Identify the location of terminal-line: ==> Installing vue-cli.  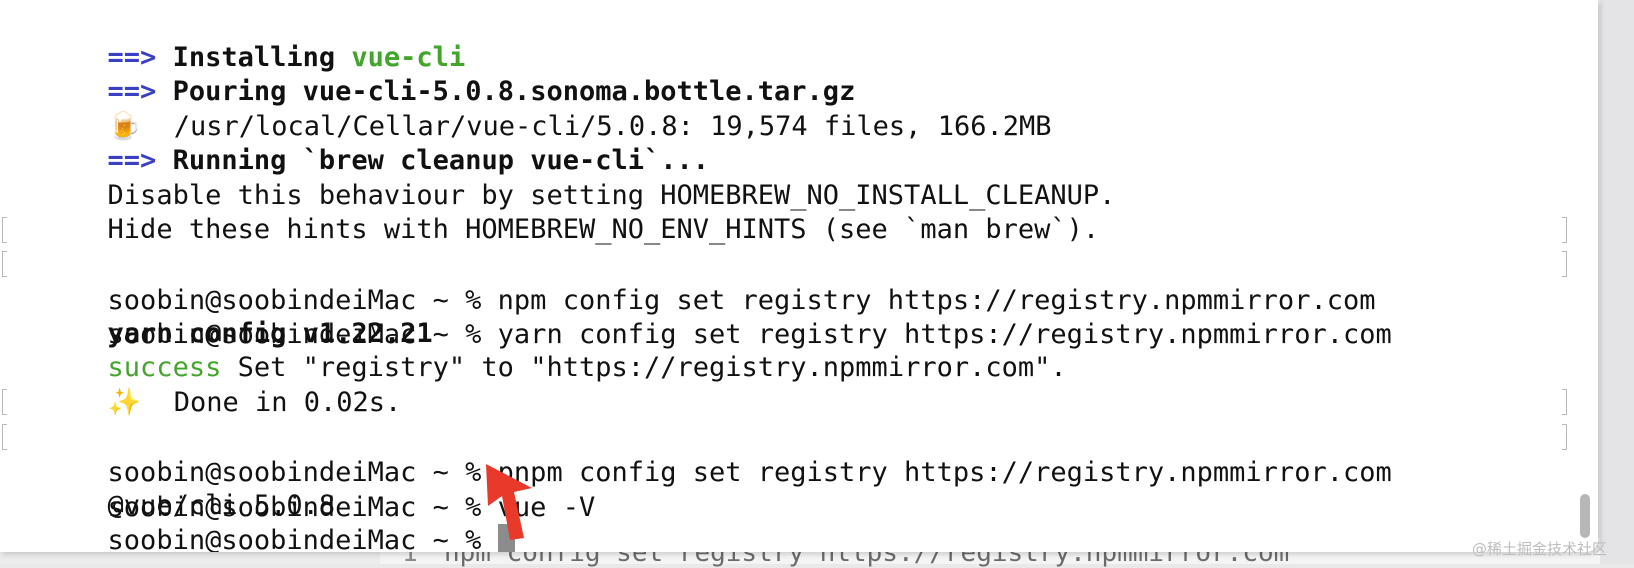
(238, 38).